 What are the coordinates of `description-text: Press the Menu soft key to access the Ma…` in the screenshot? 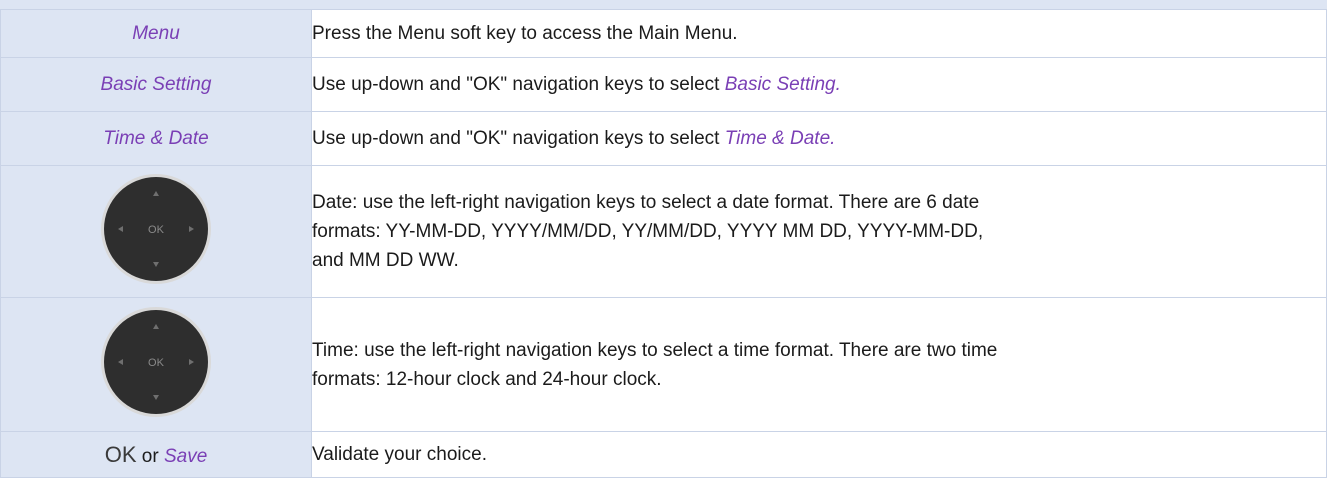 It's located at (525, 33).